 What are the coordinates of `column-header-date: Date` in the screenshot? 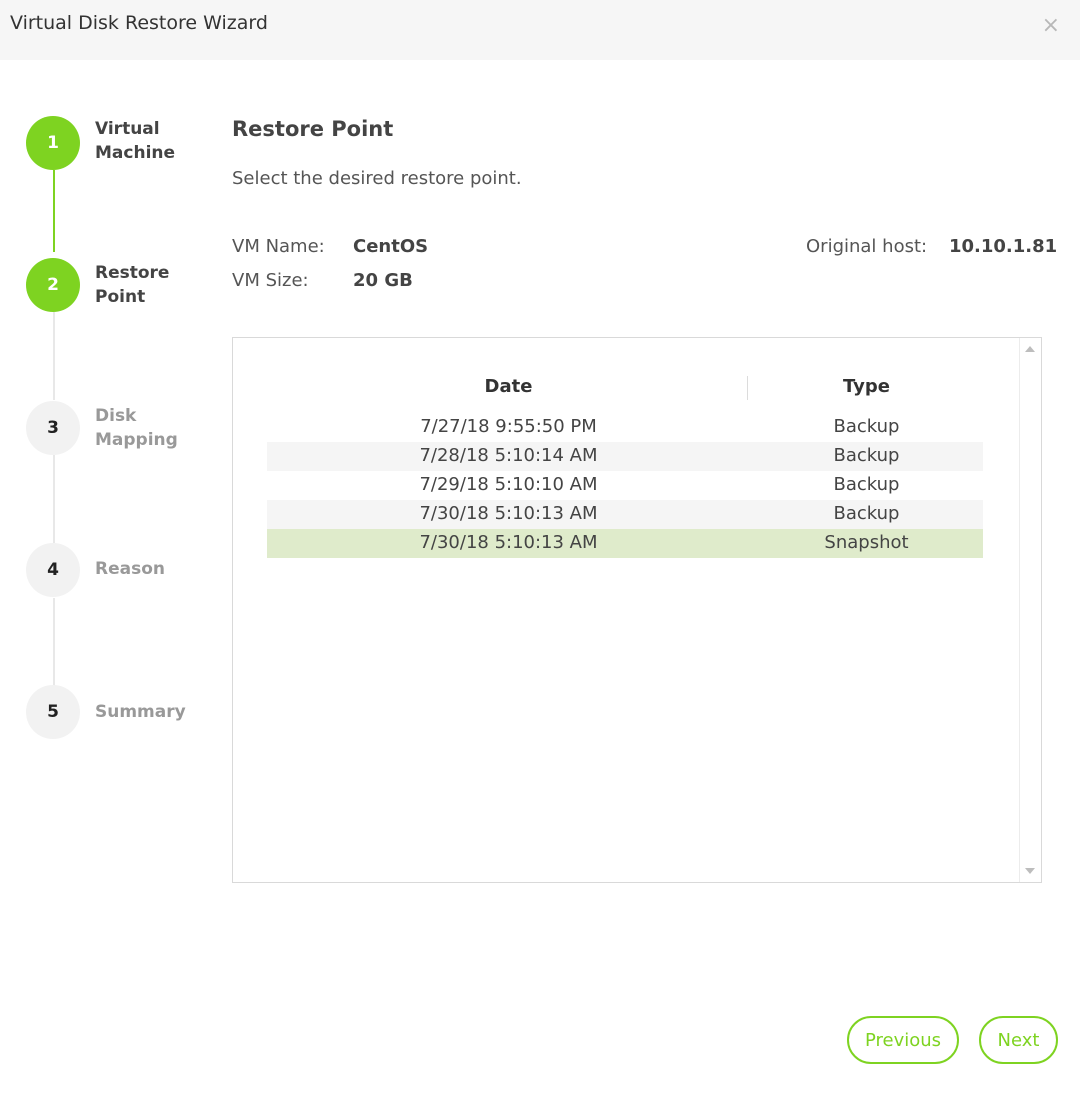 It's located at (508, 386).